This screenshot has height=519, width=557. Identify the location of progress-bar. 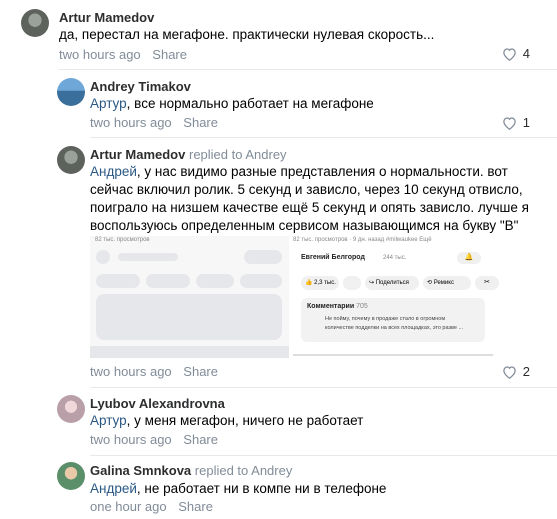
(393, 355).